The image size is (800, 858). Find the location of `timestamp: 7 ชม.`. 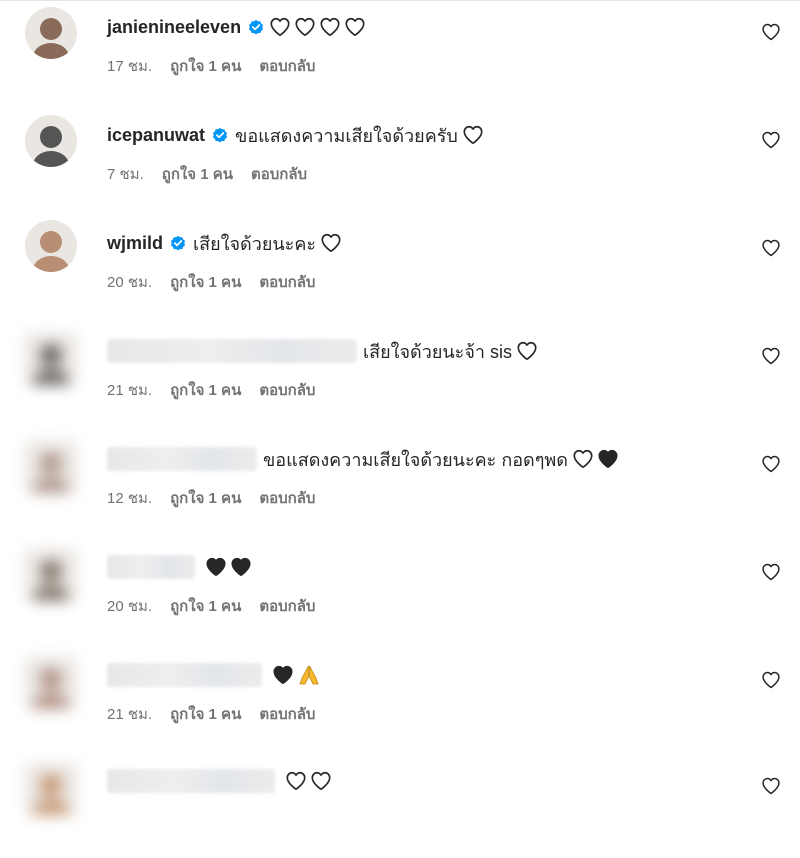

timestamp: 7 ชม. is located at coordinates (125, 174).